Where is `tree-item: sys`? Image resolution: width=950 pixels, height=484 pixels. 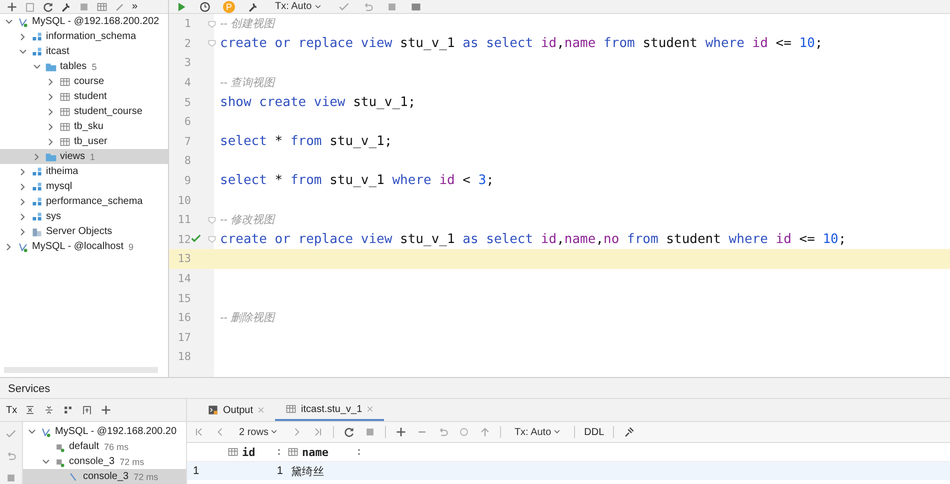 tree-item: sys is located at coordinates (84, 216).